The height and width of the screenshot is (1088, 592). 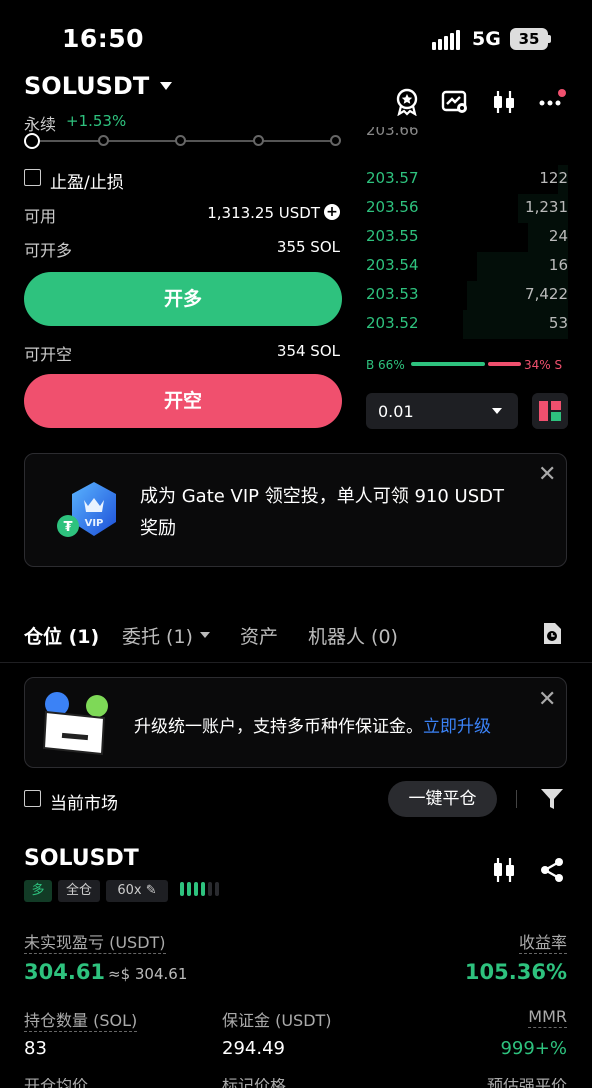 What do you see at coordinates (86, 509) in the screenshot?
I see `vip-badge-icon: VIP ₮` at bounding box center [86, 509].